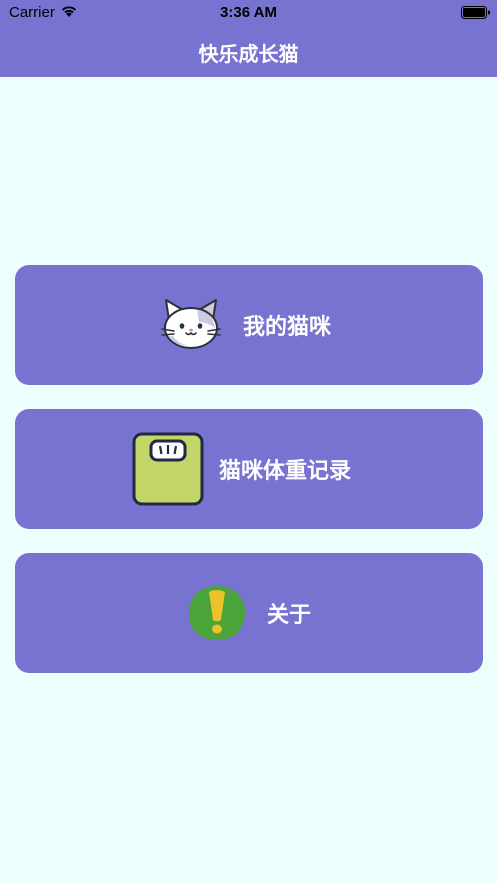 This screenshot has height=883, width=497. I want to click on cat-weight-record-label: 猫咪体重记录, so click(285, 471).